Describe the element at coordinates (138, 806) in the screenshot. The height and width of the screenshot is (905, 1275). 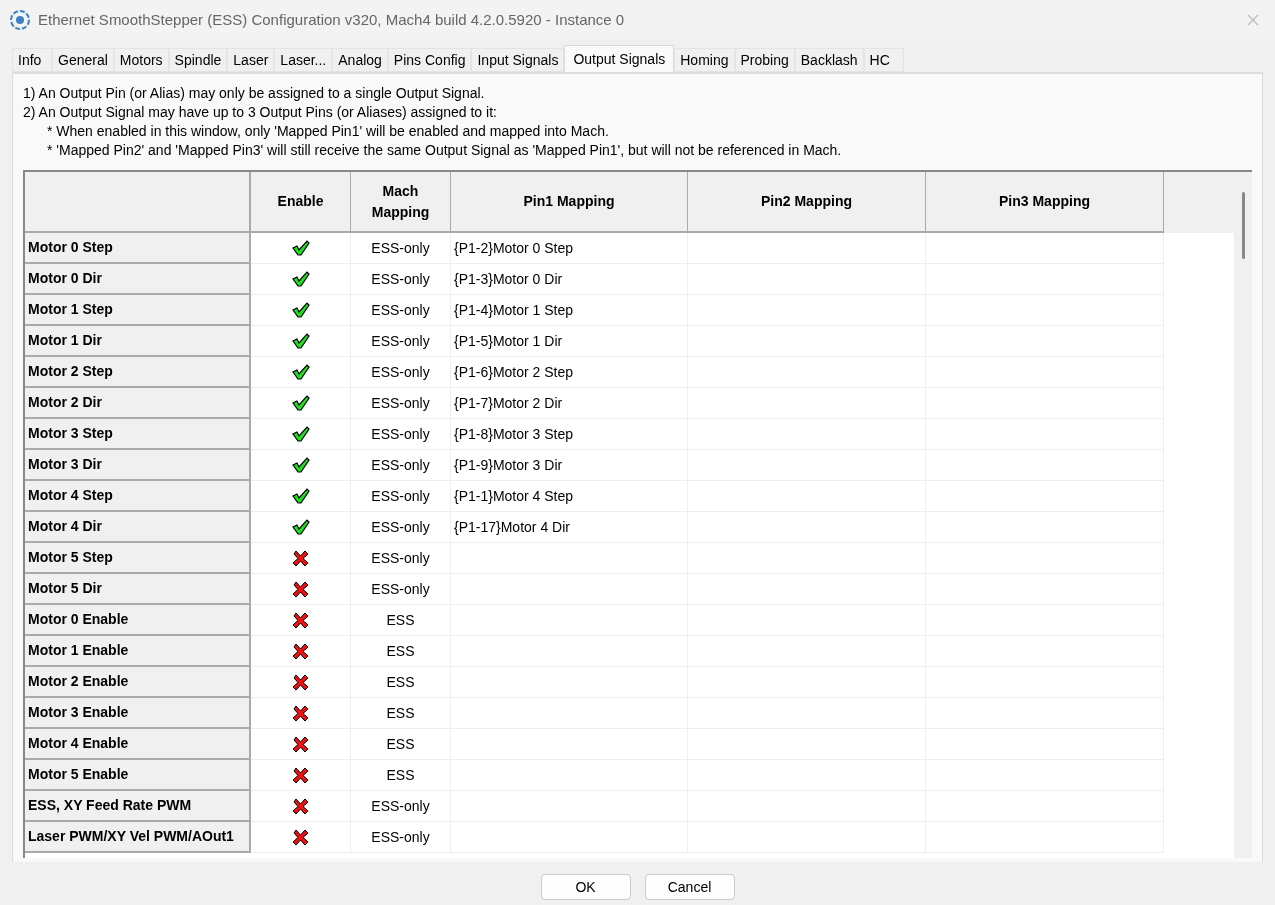
I see `row-header: ESS, XY Feed Rate PWM` at that location.